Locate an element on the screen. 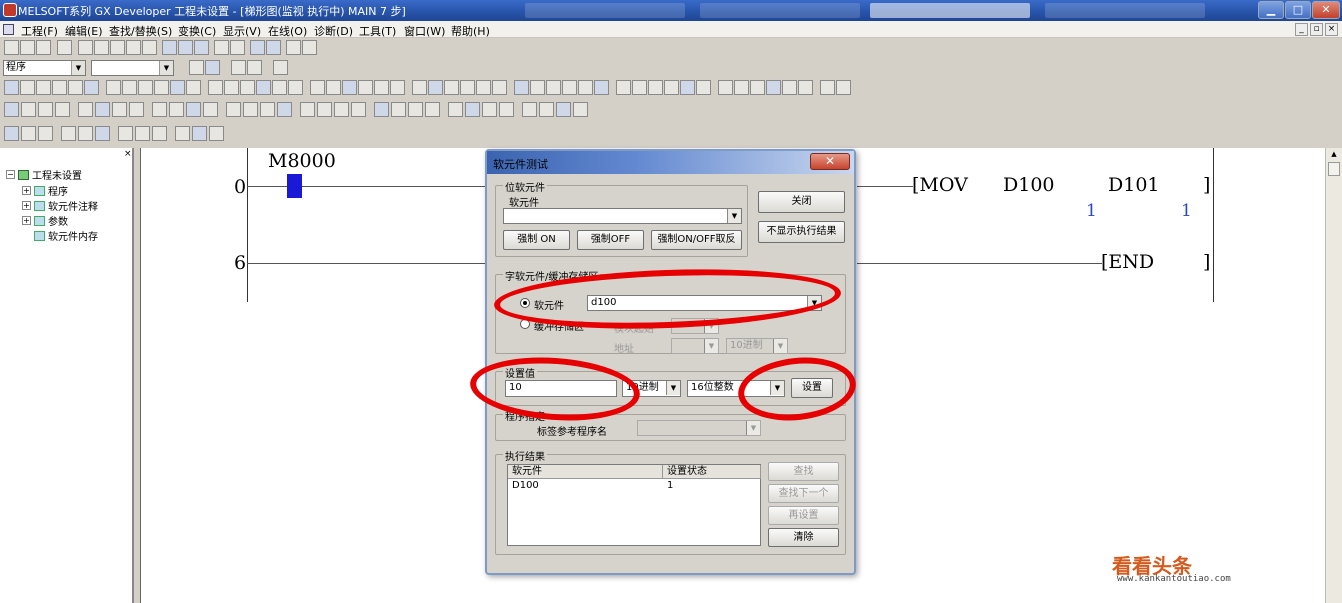 The height and width of the screenshot is (603, 1342). write-plc-icon is located at coordinates (221, 47).